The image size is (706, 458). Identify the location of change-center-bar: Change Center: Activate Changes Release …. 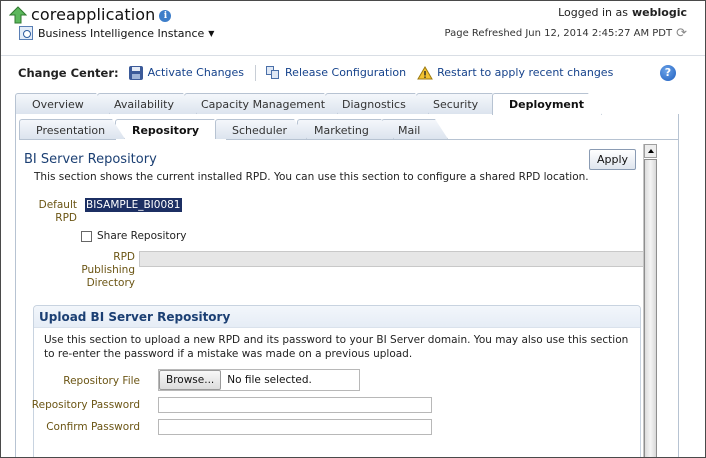
(353, 72).